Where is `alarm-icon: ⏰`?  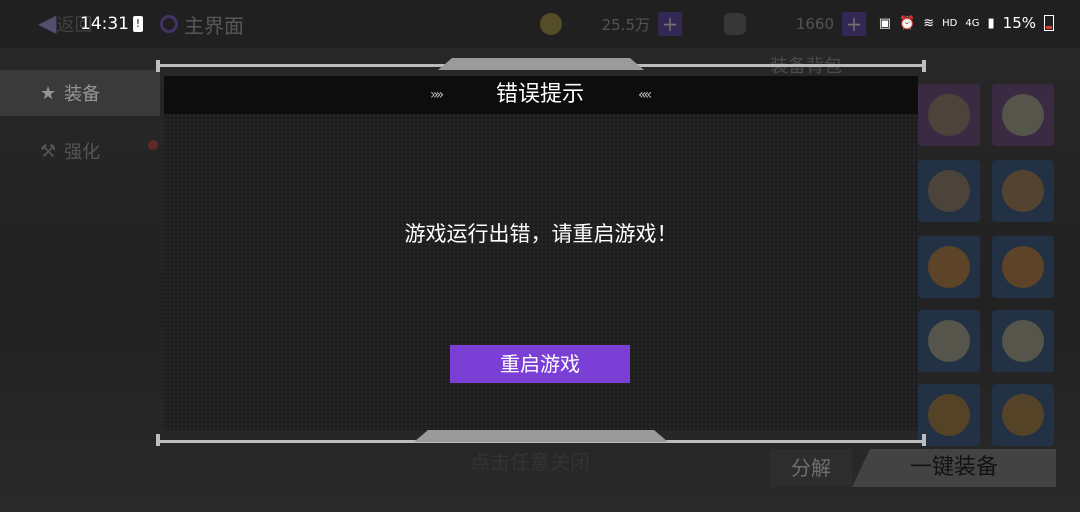 alarm-icon: ⏰ is located at coordinates (907, 23).